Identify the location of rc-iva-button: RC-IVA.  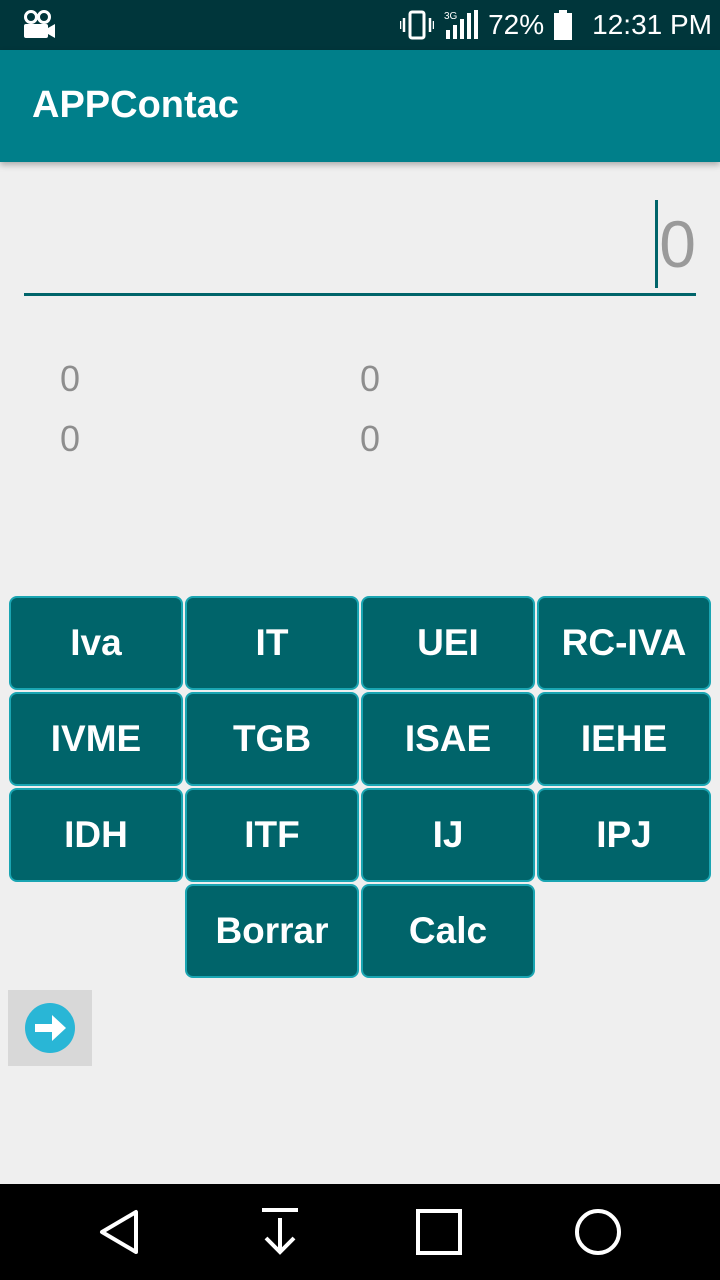
(624, 643).